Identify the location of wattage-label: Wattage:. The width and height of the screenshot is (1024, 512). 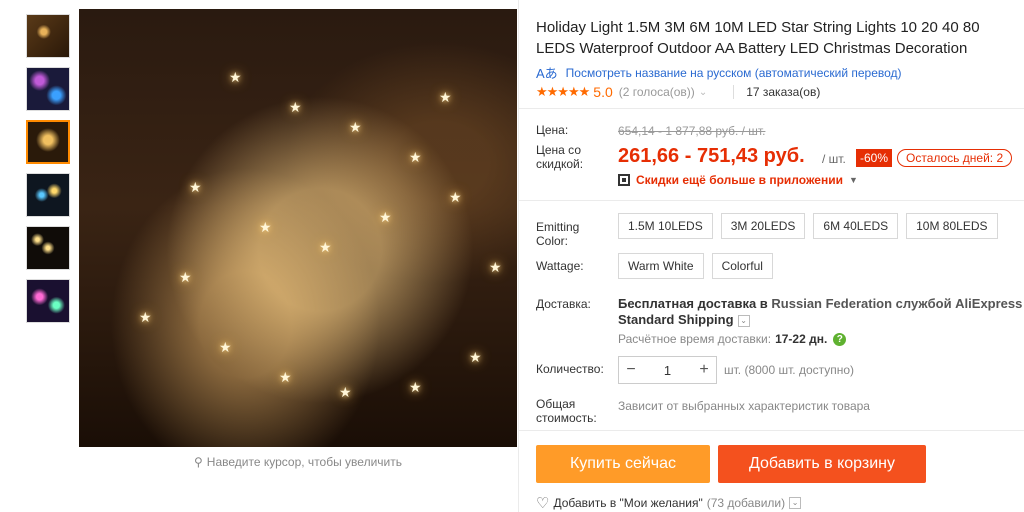
(560, 266).